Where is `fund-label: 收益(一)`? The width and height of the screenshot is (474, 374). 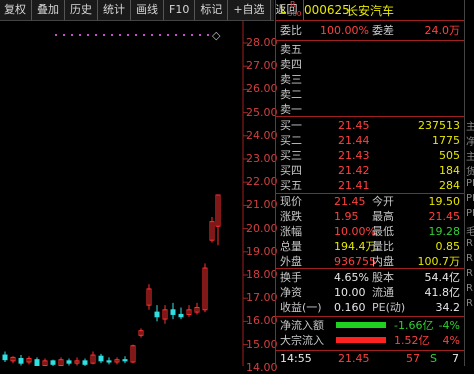
fund-label: 收益(一) is located at coordinates (301, 307).